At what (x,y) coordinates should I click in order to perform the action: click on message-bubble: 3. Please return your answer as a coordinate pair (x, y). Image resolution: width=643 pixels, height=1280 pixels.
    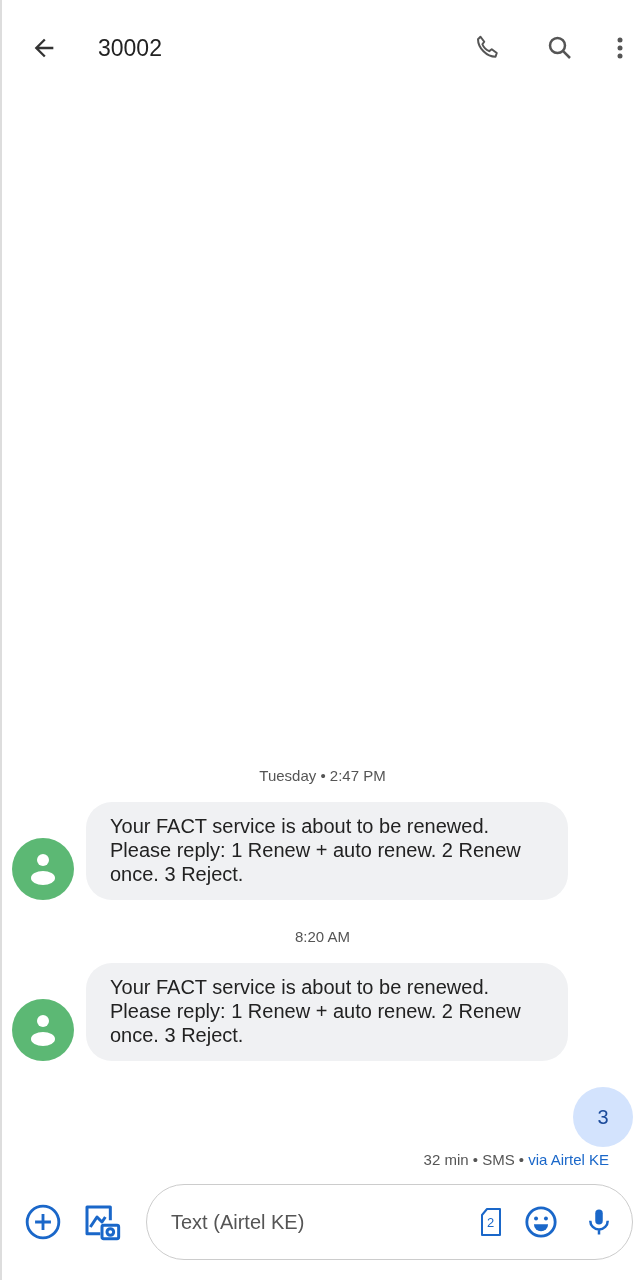
    Looking at the image, I should click on (603, 1117).